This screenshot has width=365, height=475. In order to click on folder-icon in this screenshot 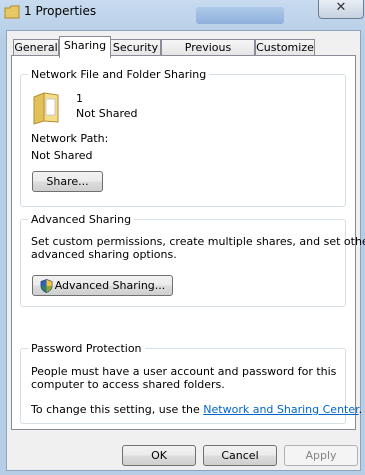, I will do `click(12, 12)`.